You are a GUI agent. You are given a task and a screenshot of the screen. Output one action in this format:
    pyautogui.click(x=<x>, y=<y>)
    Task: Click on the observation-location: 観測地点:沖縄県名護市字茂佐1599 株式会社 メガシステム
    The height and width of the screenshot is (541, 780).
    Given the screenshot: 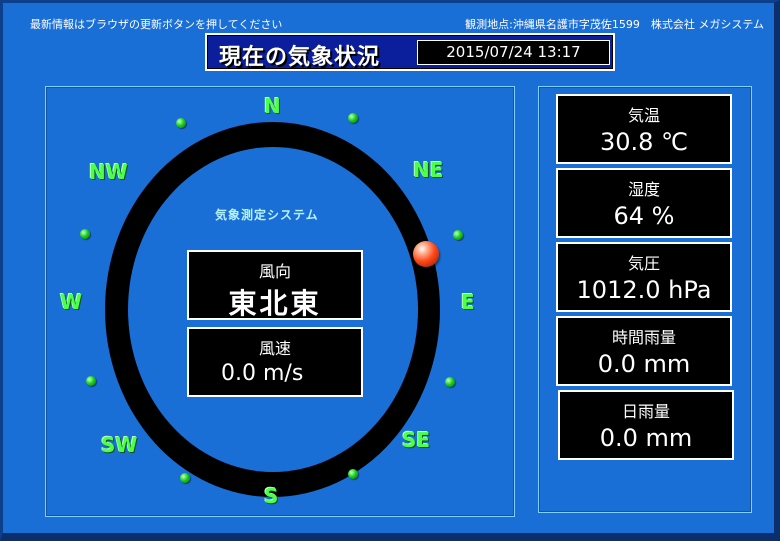 What is the action you would take?
    pyautogui.click(x=614, y=24)
    